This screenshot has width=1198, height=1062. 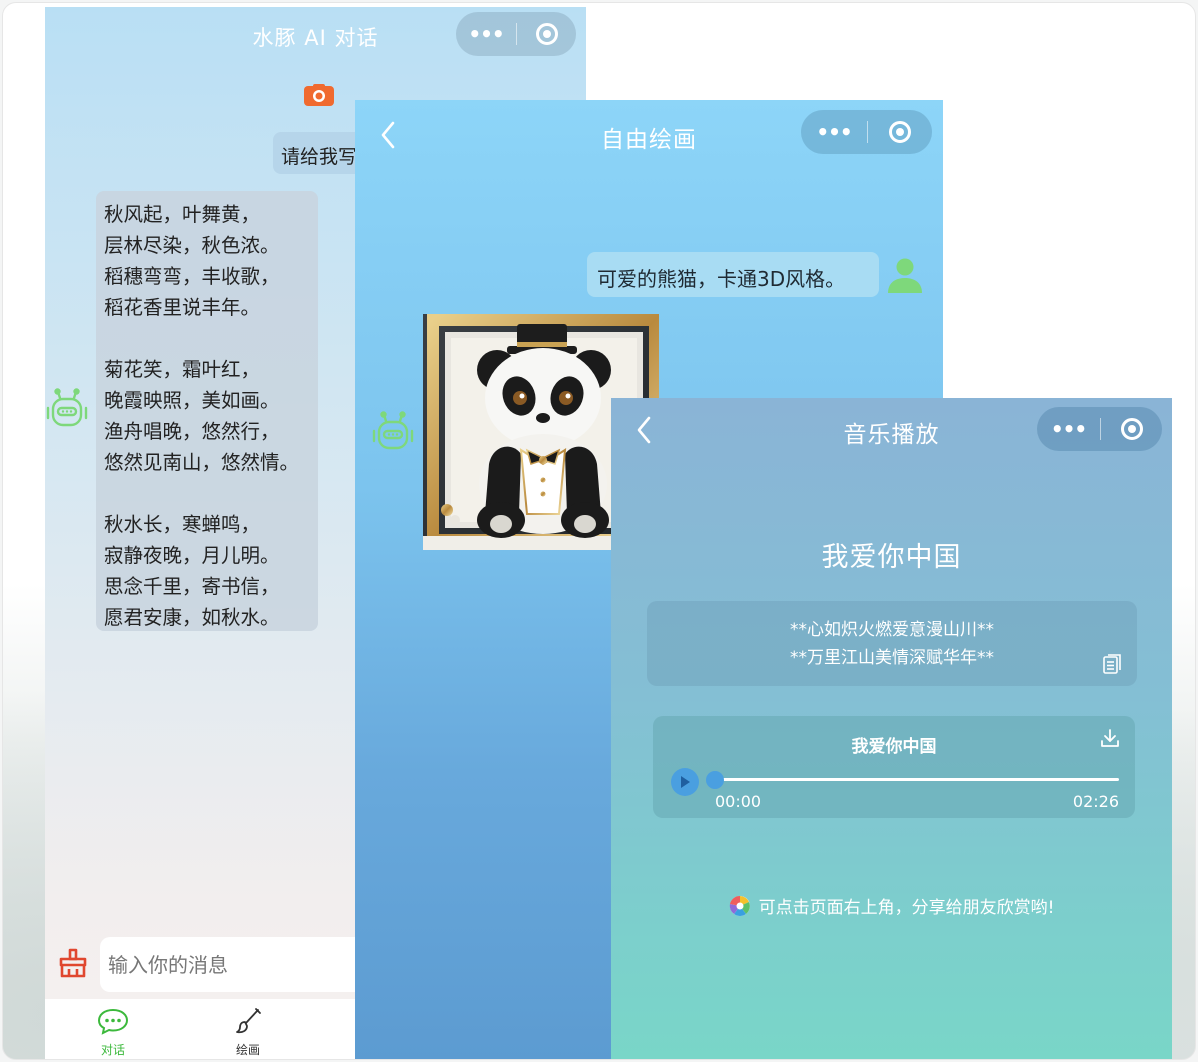 What do you see at coordinates (1110, 738) in the screenshot?
I see `download-icon` at bounding box center [1110, 738].